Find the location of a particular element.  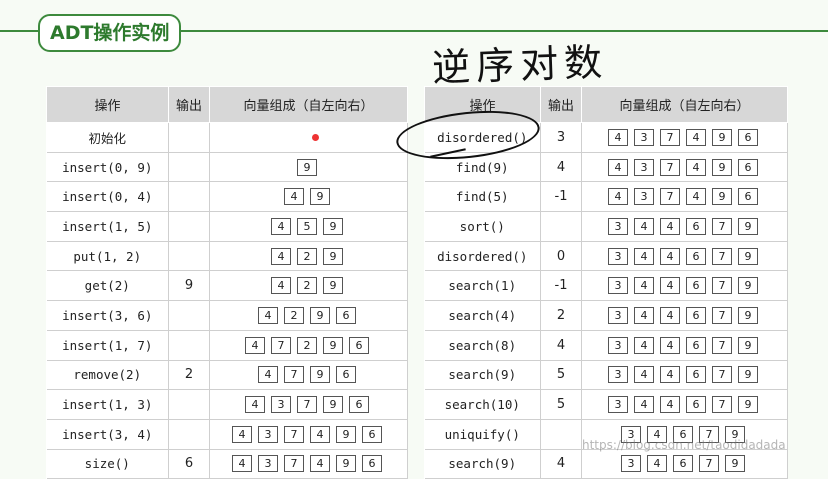

output-cell: 0 is located at coordinates (561, 256).